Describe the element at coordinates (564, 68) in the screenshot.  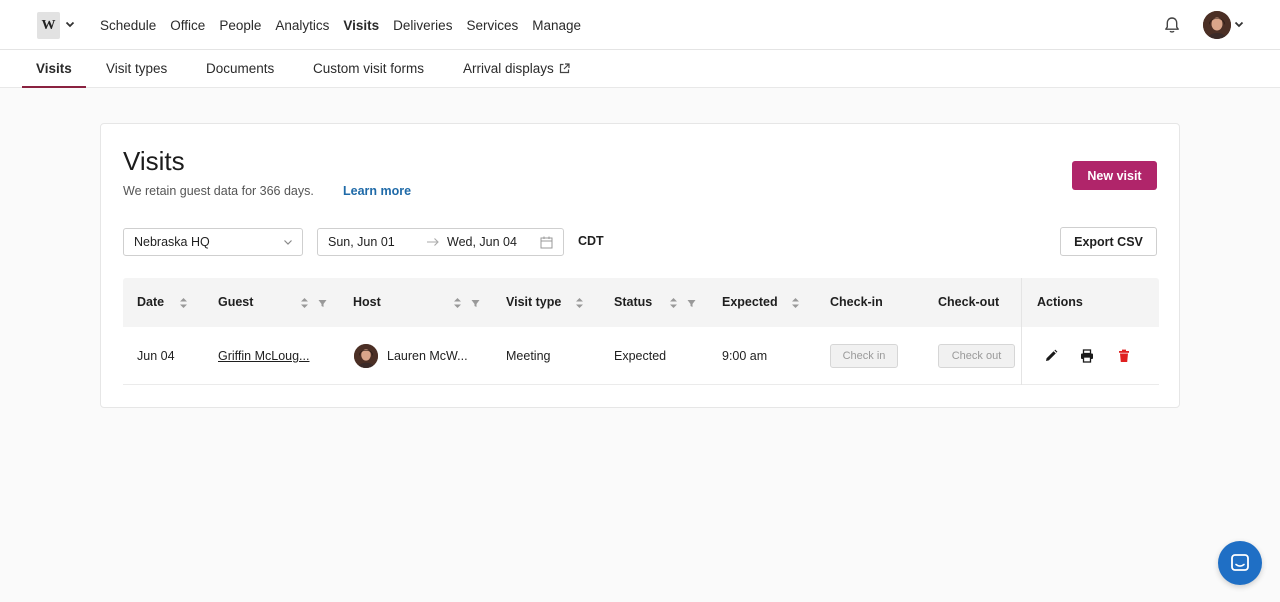
I see `external-link-icon` at that location.